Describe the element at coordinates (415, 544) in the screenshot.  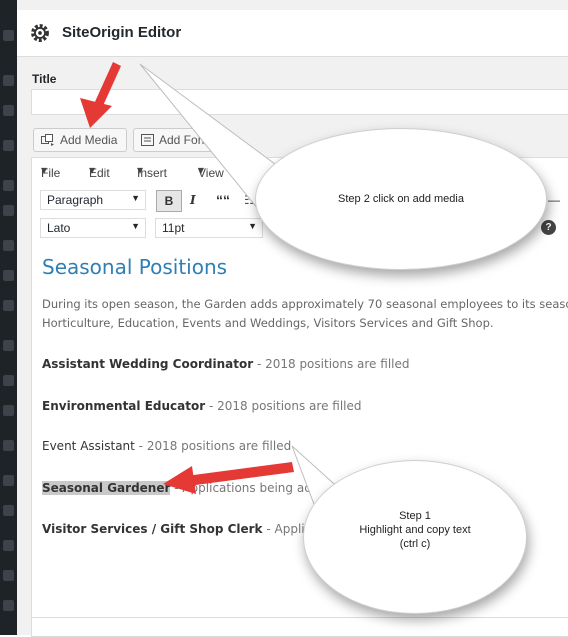
I see `step1-line: (ctrl c)` at that location.